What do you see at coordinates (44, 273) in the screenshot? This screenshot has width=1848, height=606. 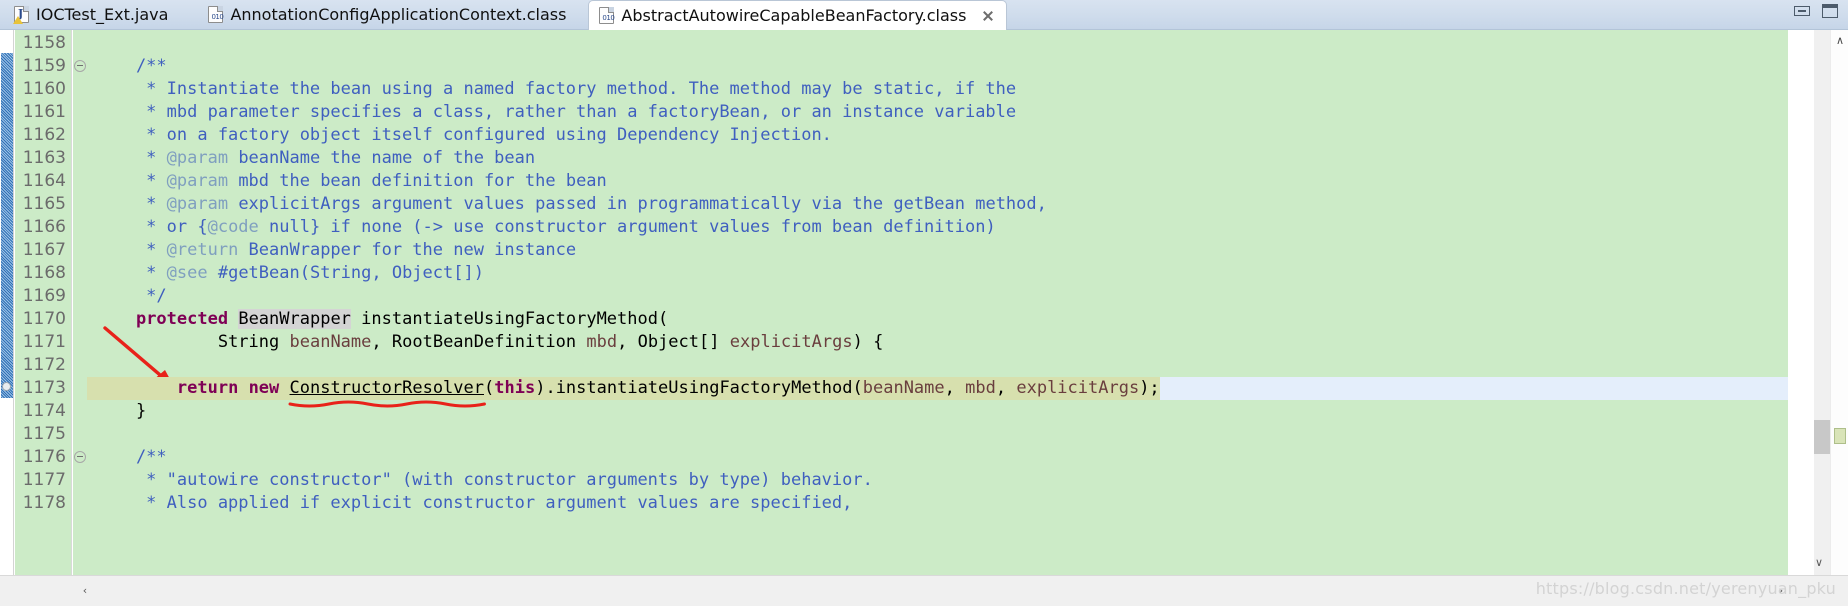 I see `line-number: 1168` at bounding box center [44, 273].